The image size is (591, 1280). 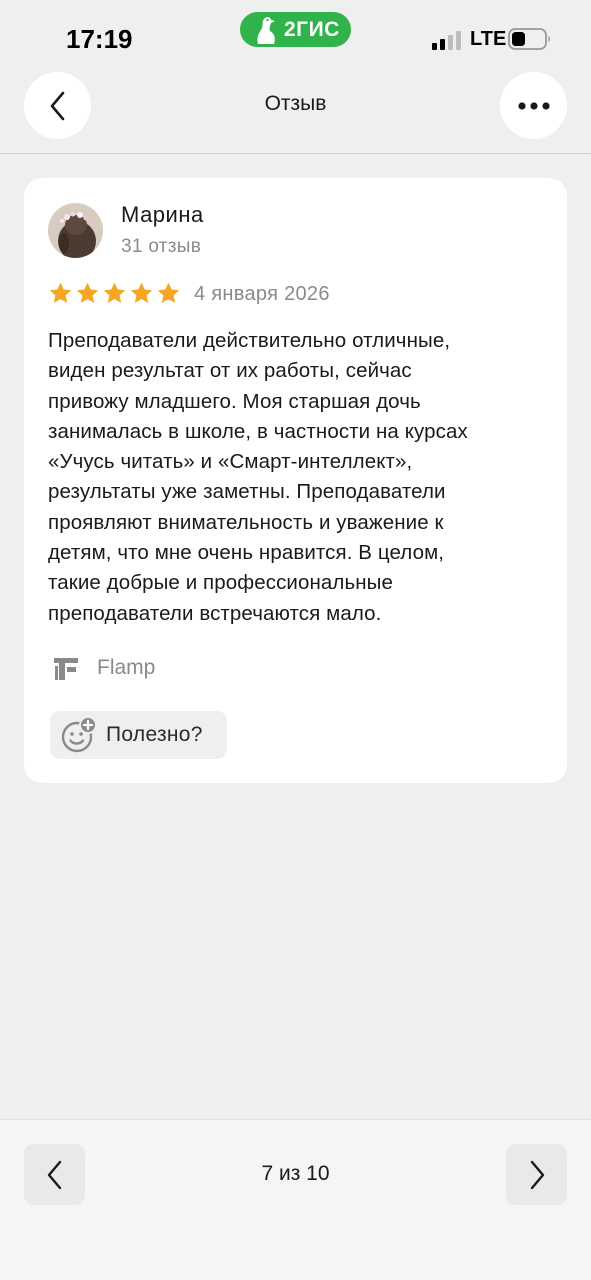 I want to click on goose-logo-icon, so click(x=266, y=30).